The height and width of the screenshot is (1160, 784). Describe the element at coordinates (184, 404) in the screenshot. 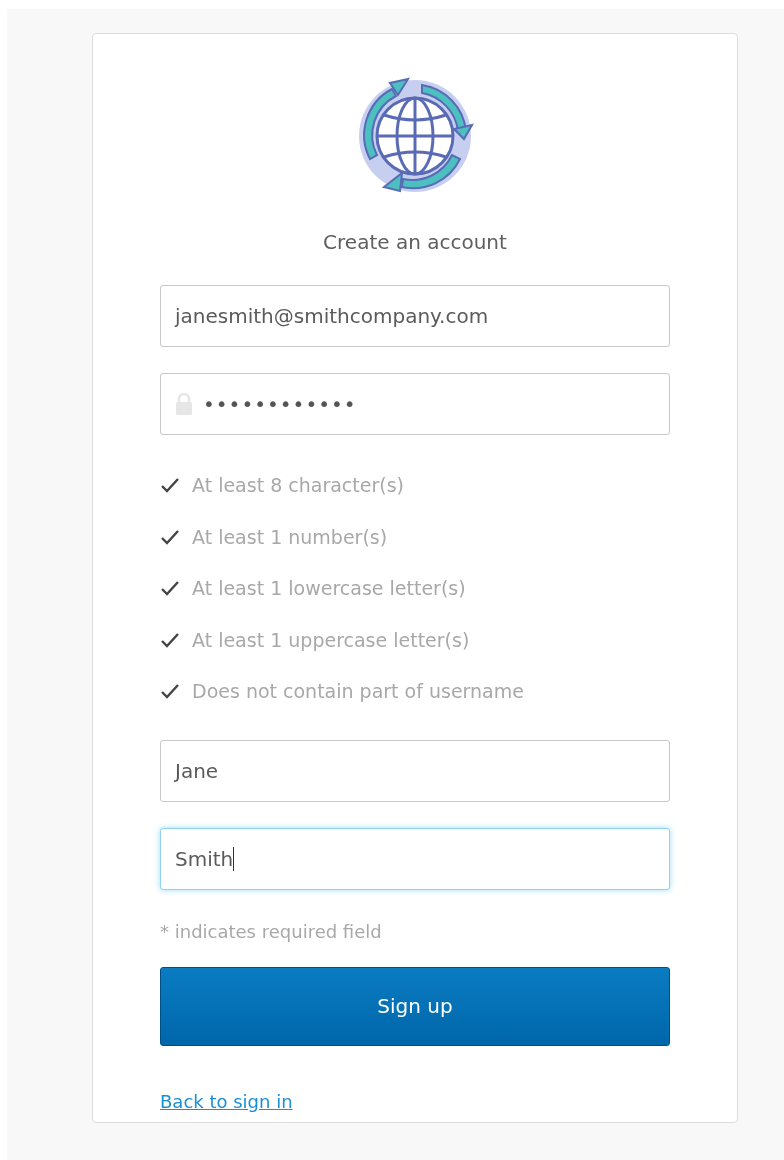

I see `lock-icon` at that location.